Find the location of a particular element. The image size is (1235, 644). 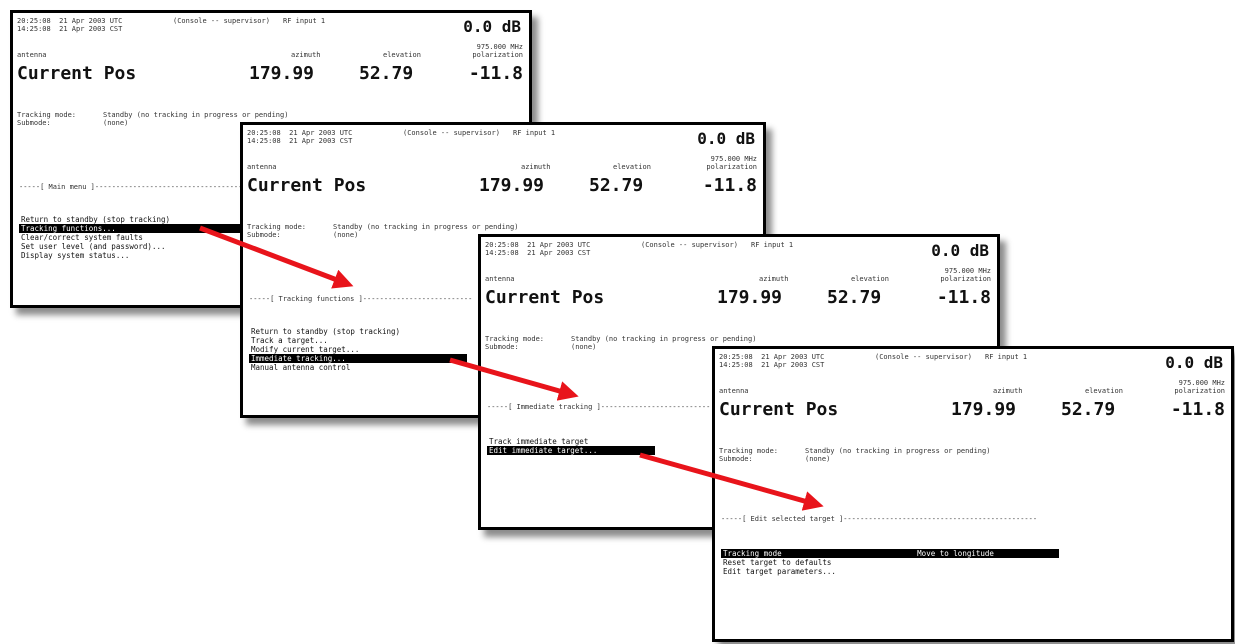

menu-item-reset-target: Reset target to defaults is located at coordinates (777, 562).